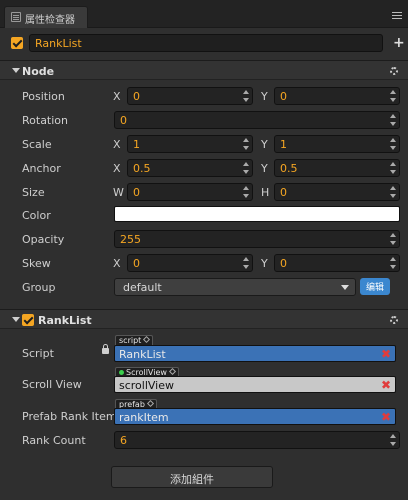 Image resolution: width=408 pixels, height=500 pixels. Describe the element at coordinates (136, 263) in the screenshot. I see `skew-x-value: 0` at that location.